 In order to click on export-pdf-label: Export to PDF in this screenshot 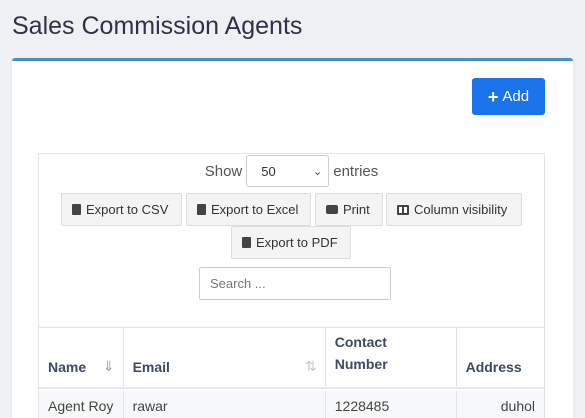, I will do `click(297, 242)`.